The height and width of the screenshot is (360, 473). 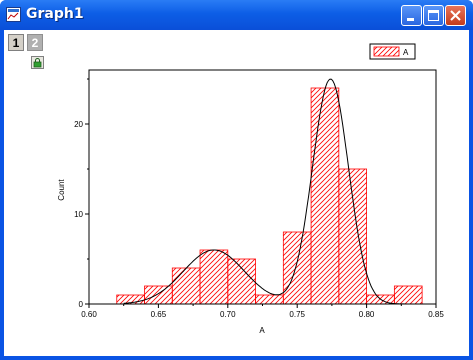 I want to click on legend: A, so click(x=392, y=51).